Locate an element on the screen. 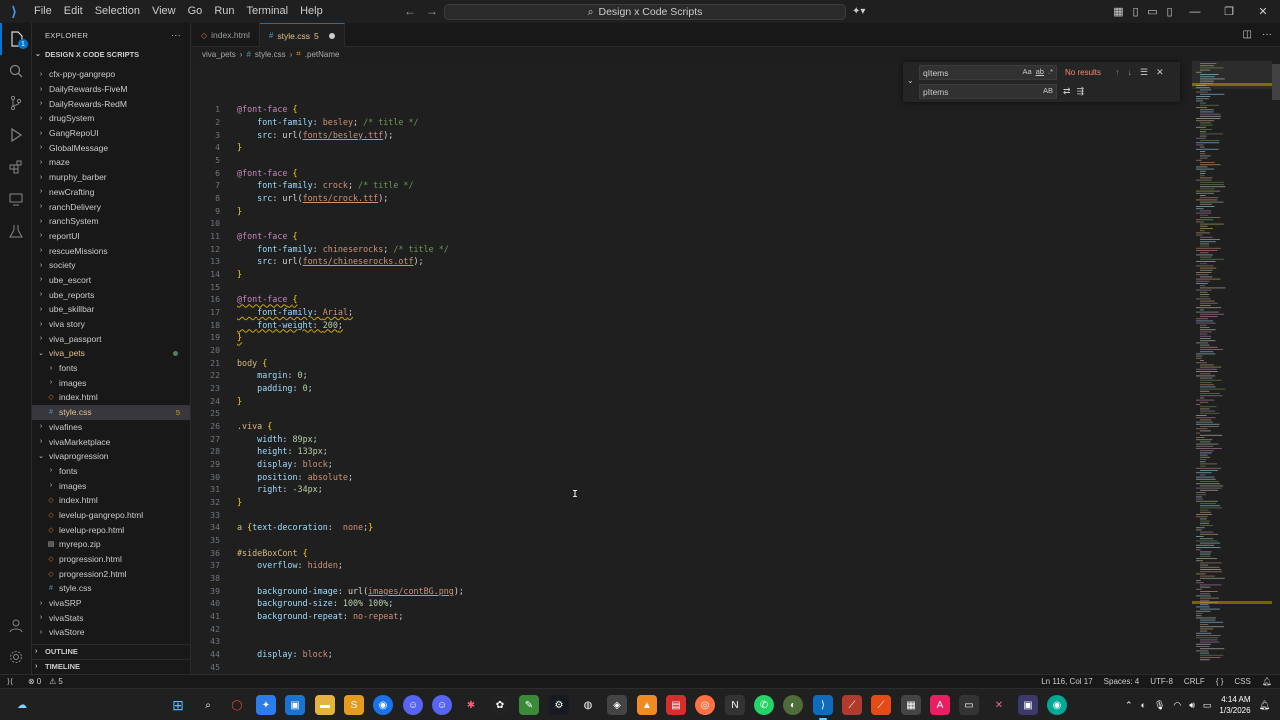 The width and height of the screenshot is (1280, 720). microphone-icon: 🎙︎ is located at coordinates (1159, 705).